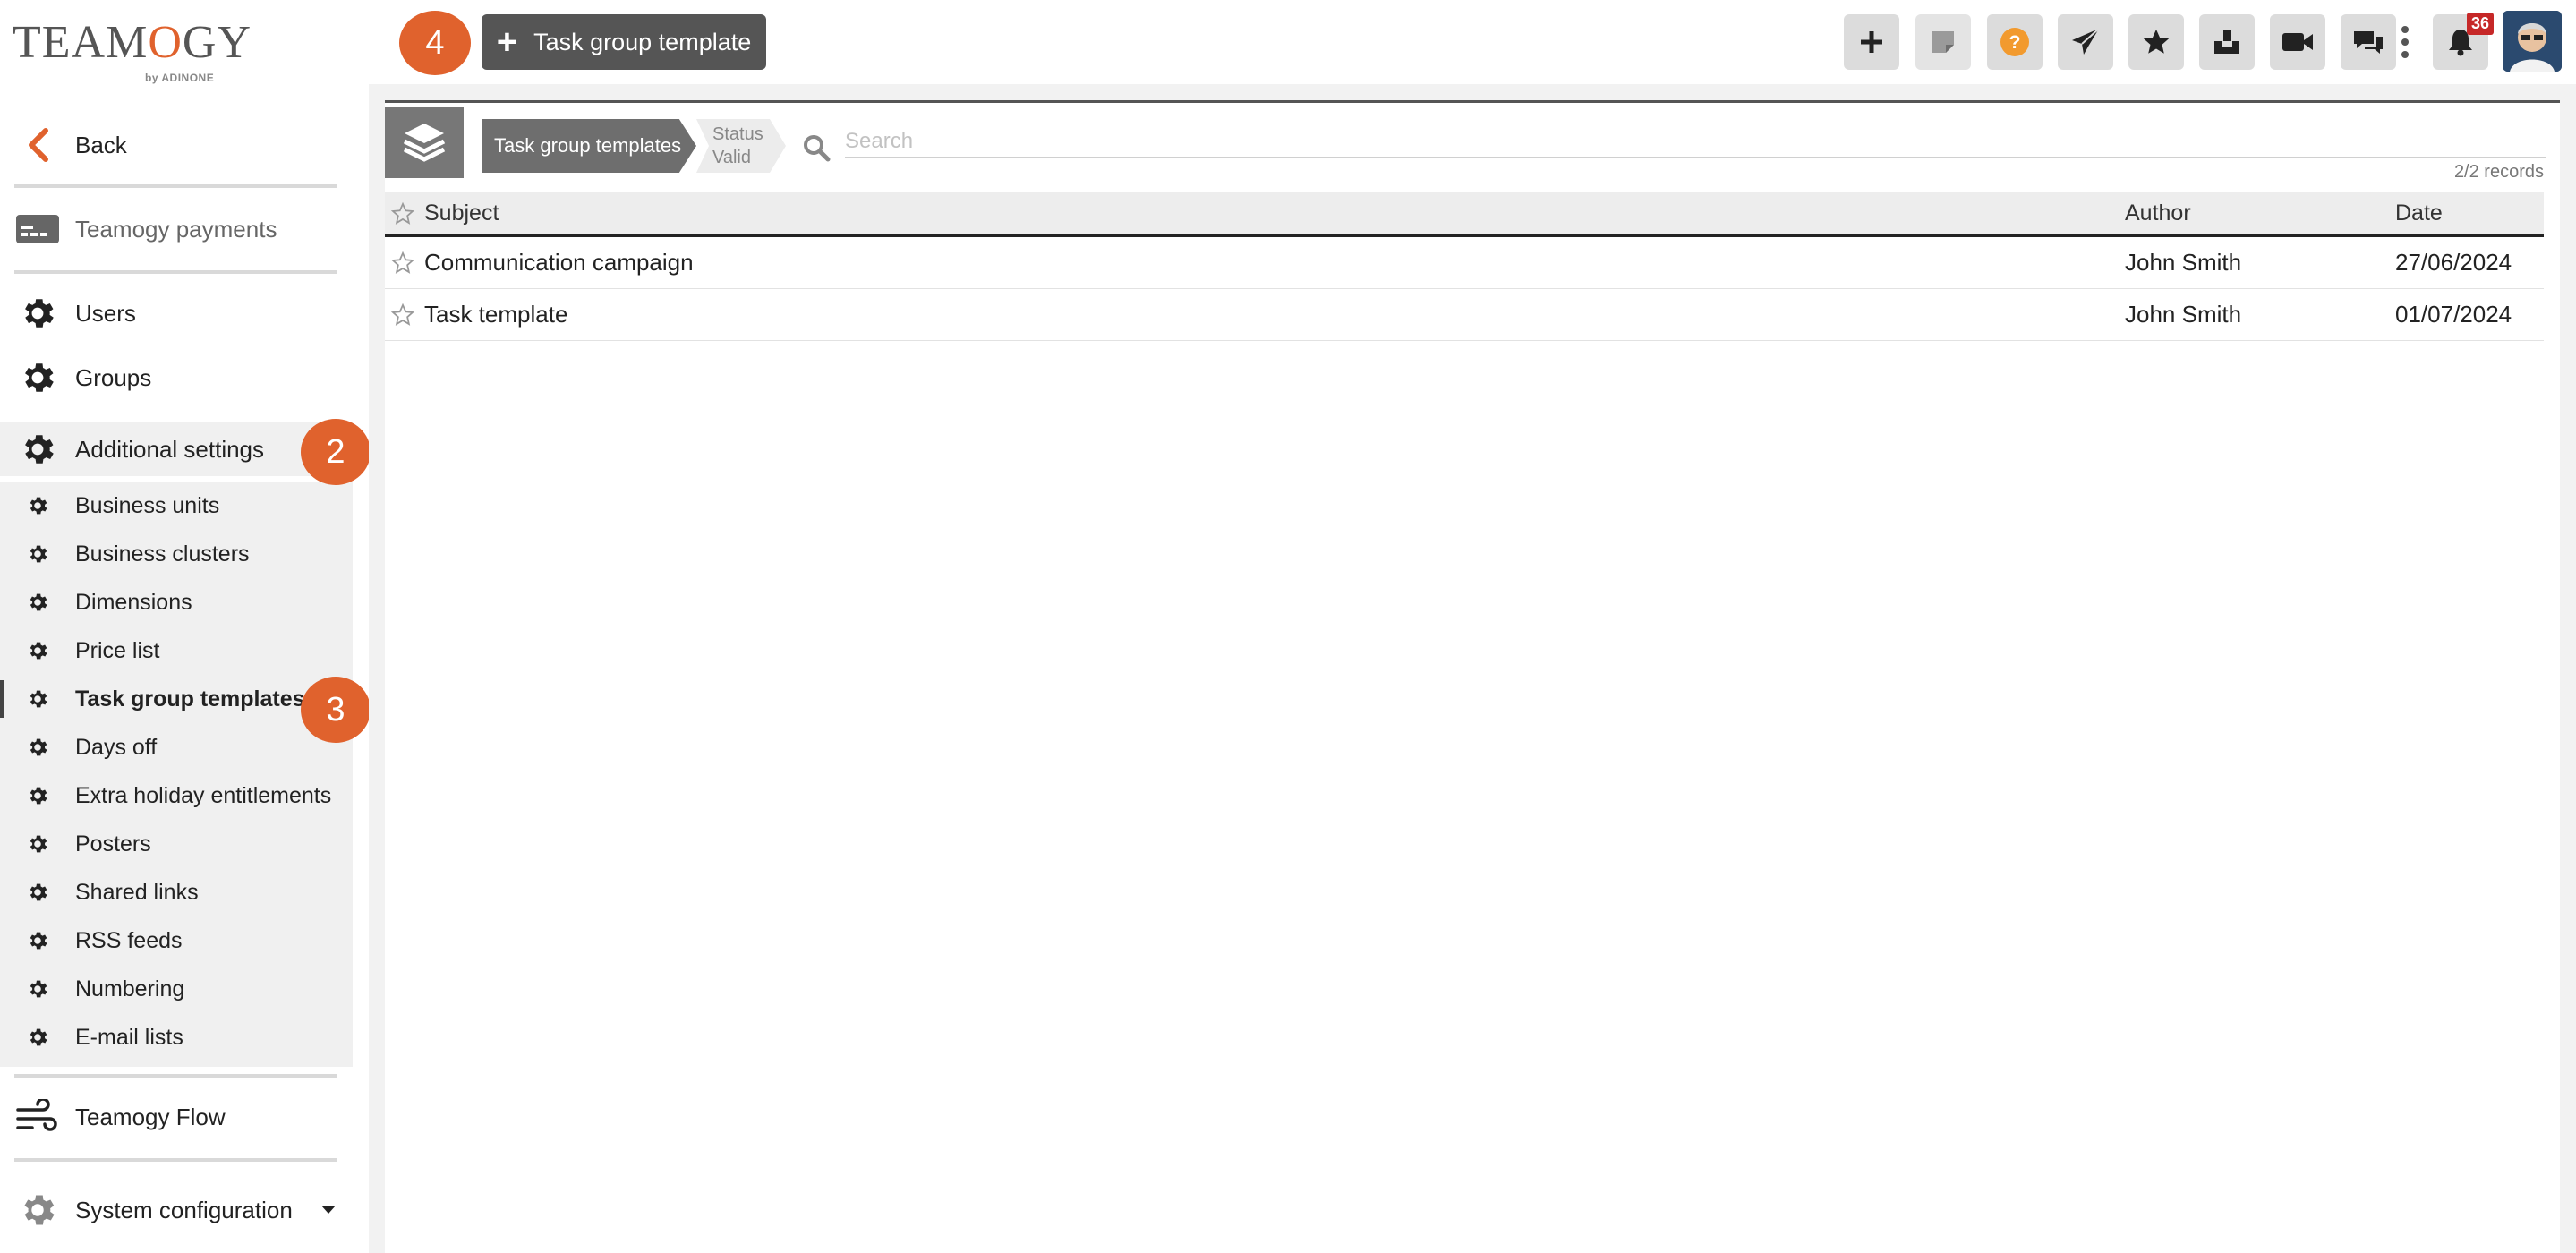  I want to click on send-button, so click(2085, 42).